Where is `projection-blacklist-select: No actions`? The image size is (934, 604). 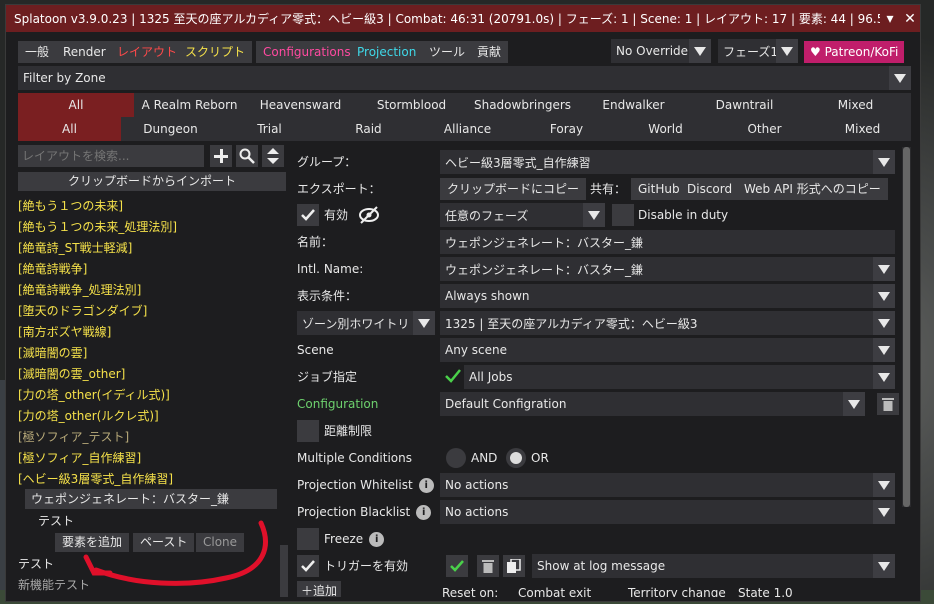 projection-blacklist-select: No actions is located at coordinates (667, 512).